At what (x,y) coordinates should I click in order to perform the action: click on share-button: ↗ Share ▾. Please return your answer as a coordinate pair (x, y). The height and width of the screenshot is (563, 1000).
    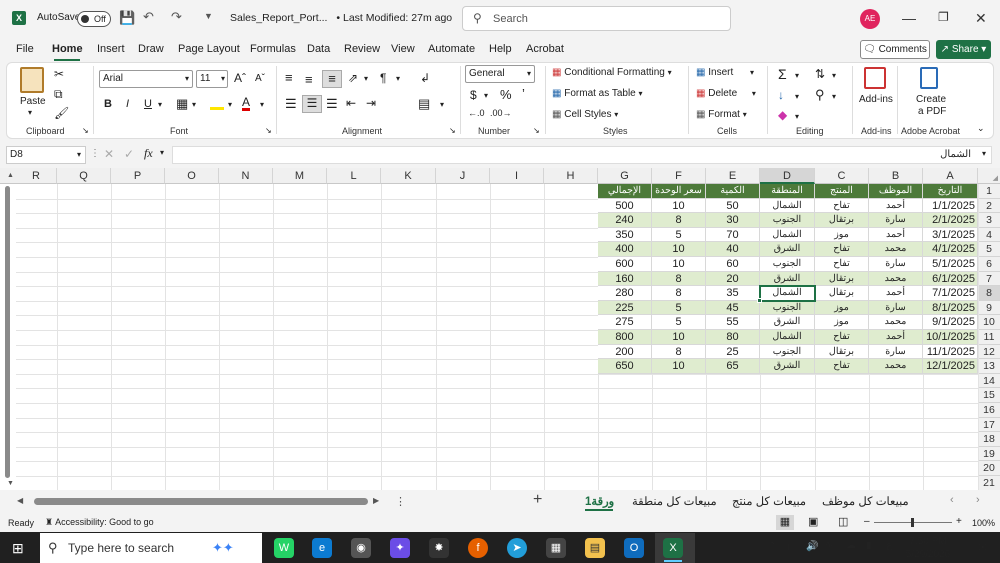
    Looking at the image, I should click on (963, 49).